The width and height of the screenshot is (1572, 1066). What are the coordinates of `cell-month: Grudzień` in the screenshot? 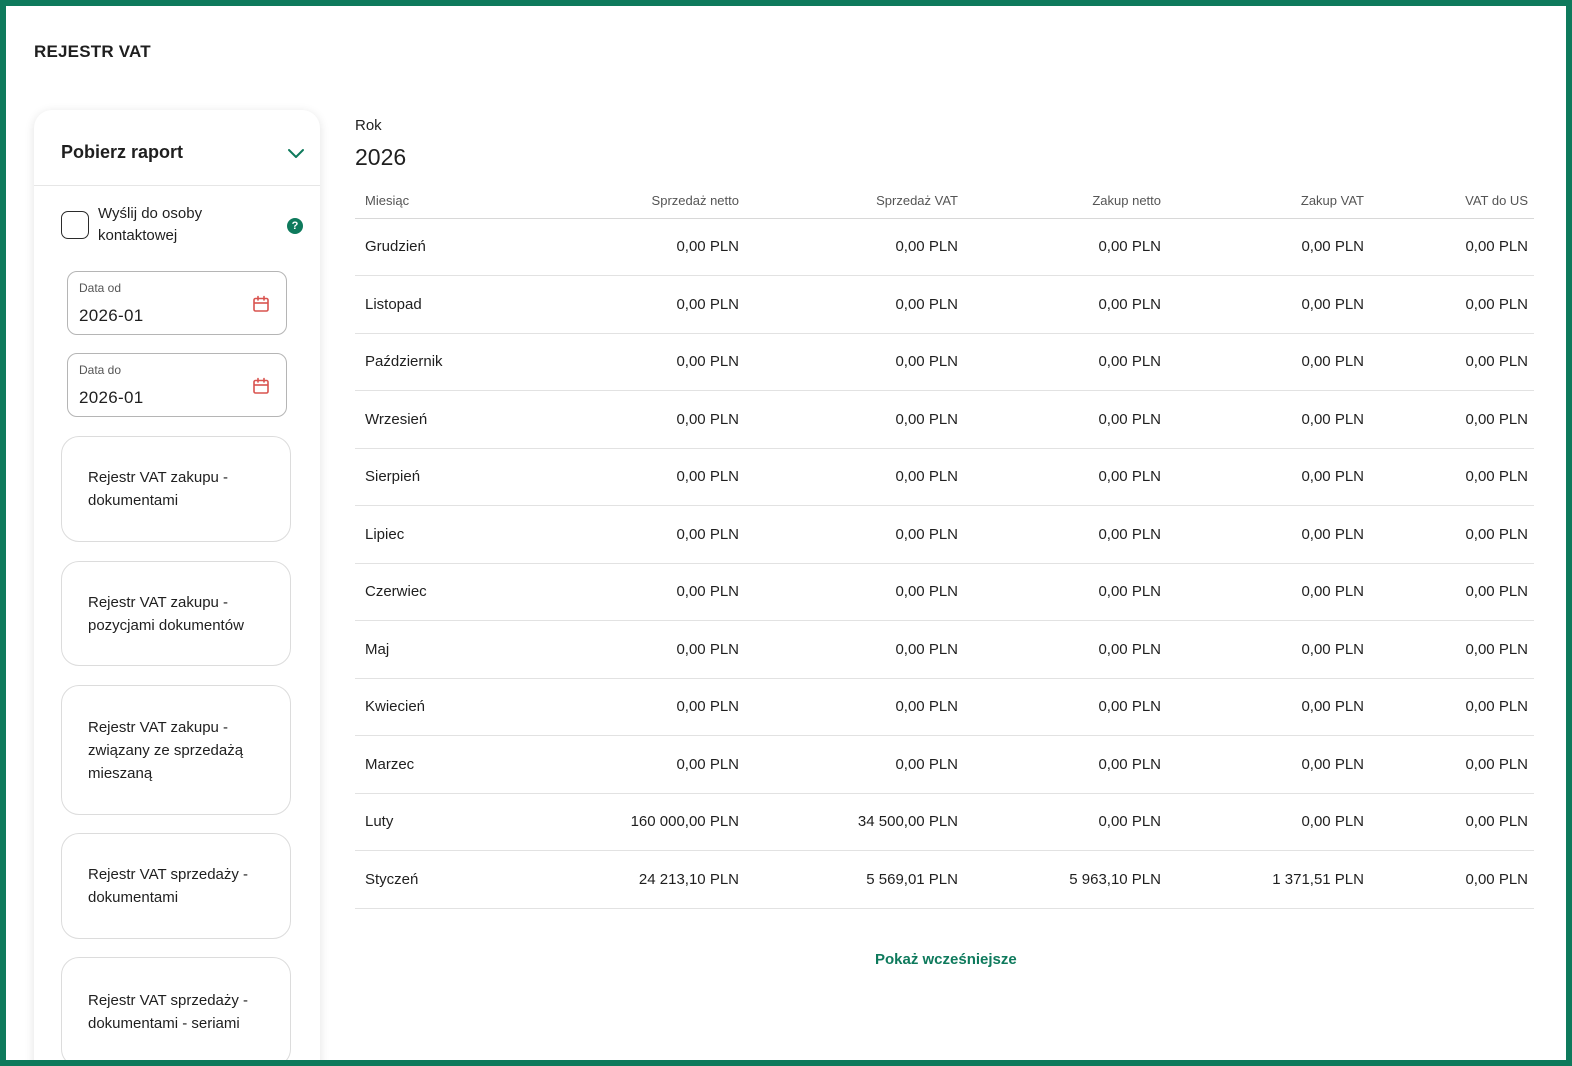 It's located at (430, 247).